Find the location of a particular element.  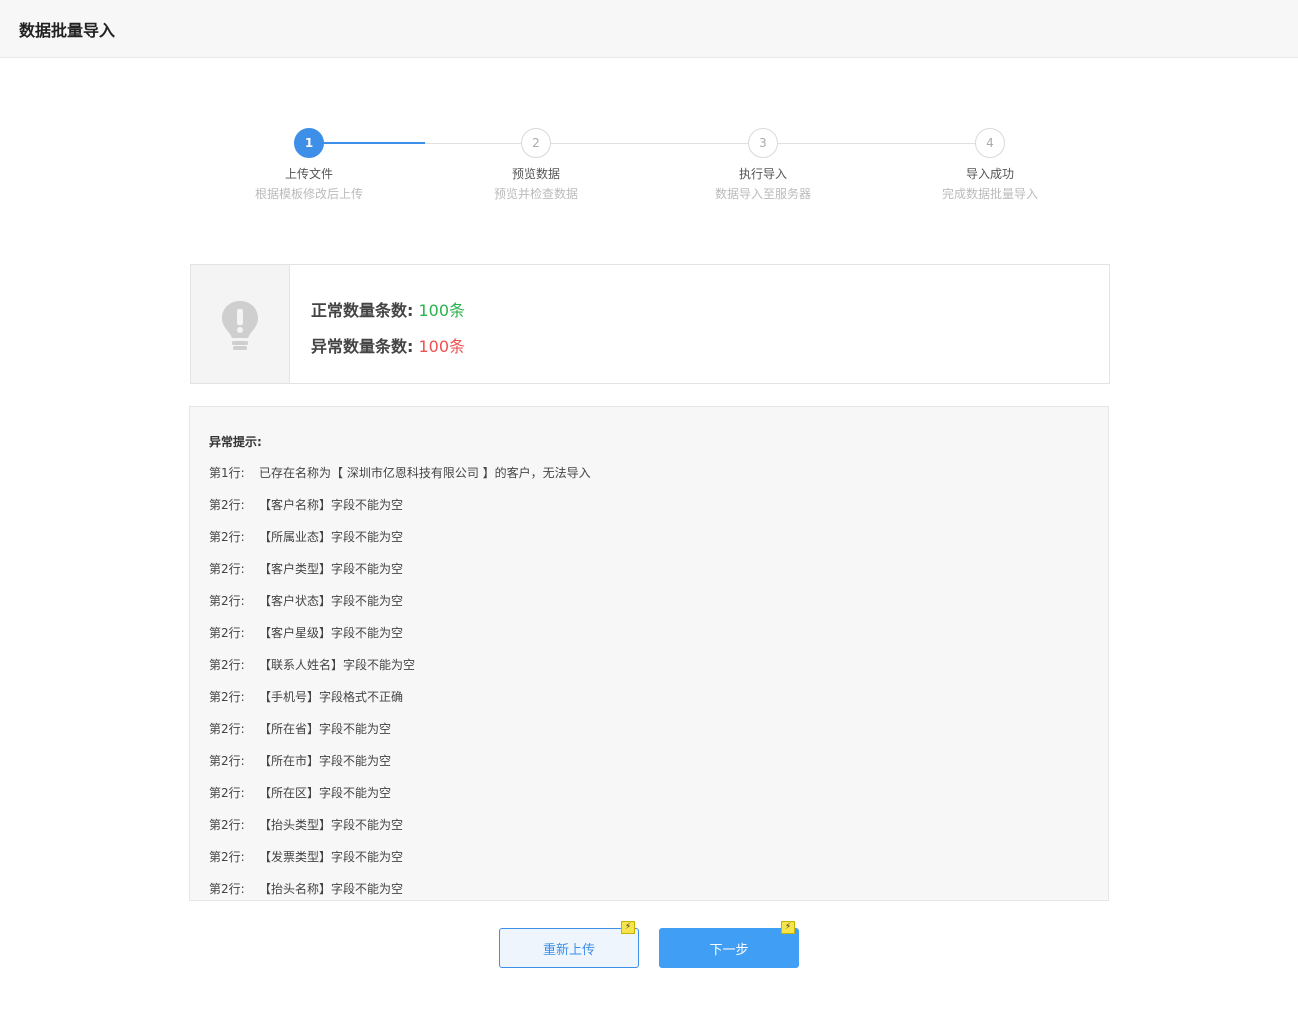

step-3-desc: 数据导入至服务器 is located at coordinates (762, 194).